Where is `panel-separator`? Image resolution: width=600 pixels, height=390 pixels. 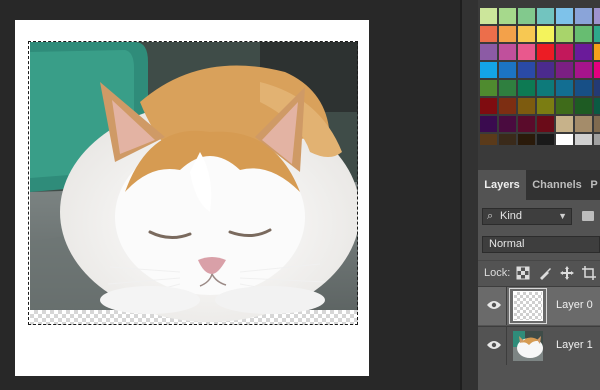
panel-separator is located at coordinates (539, 157).